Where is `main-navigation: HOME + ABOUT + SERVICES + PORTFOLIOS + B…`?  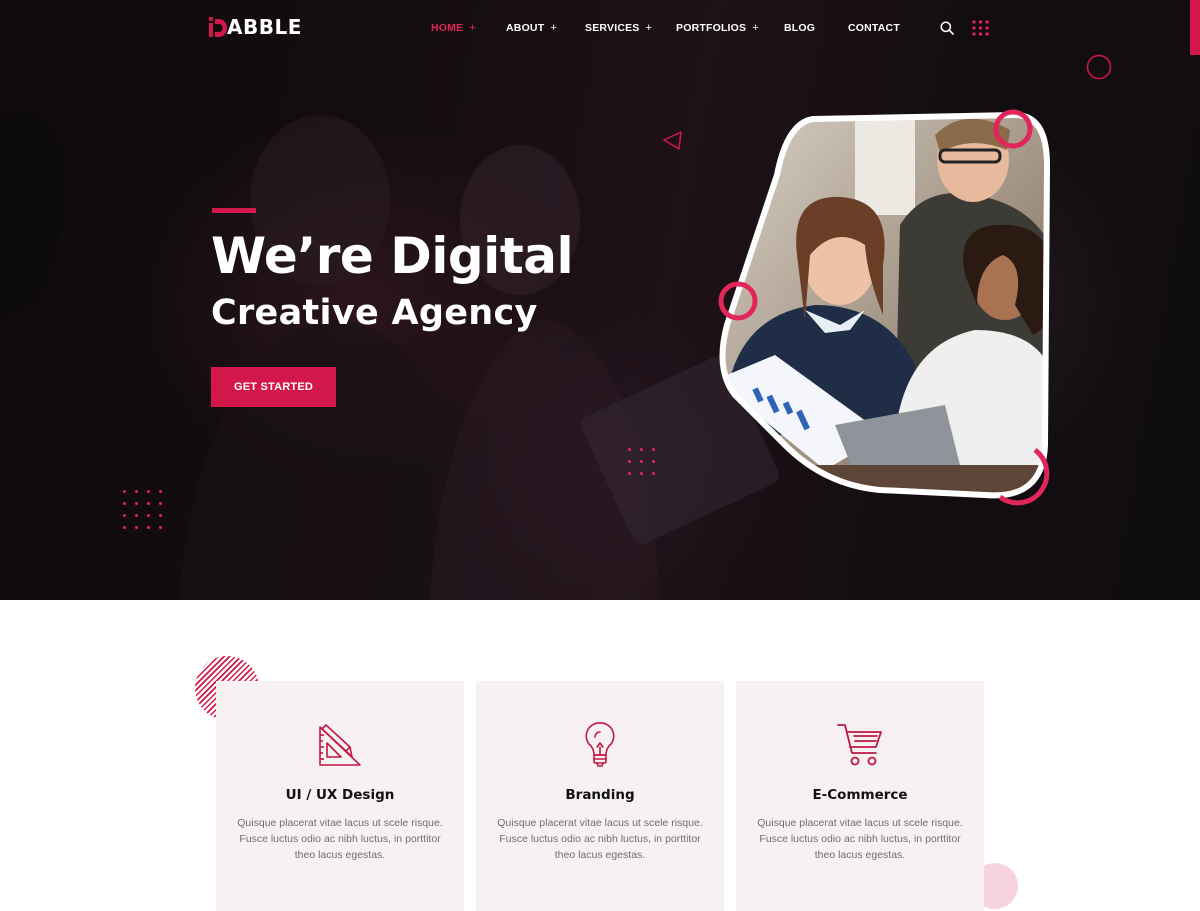
main-navigation: HOME + ABOUT + SERVICES + PORTFOLIOS + B… is located at coordinates (600, 28).